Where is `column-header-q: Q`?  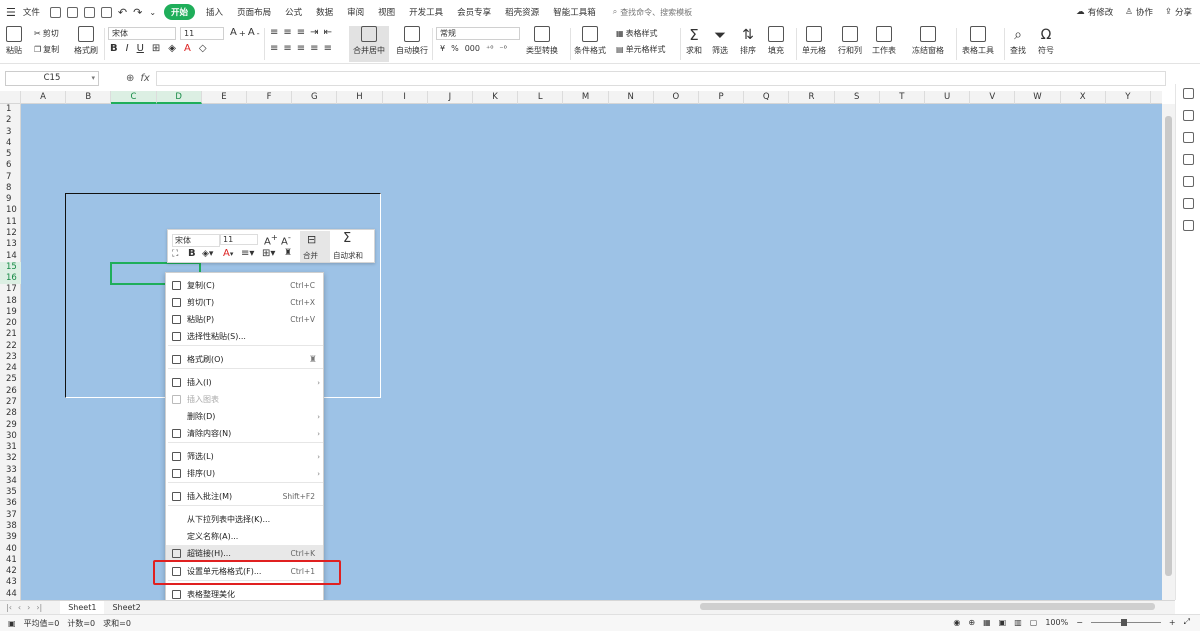
column-header-q: Q is located at coordinates (767, 97).